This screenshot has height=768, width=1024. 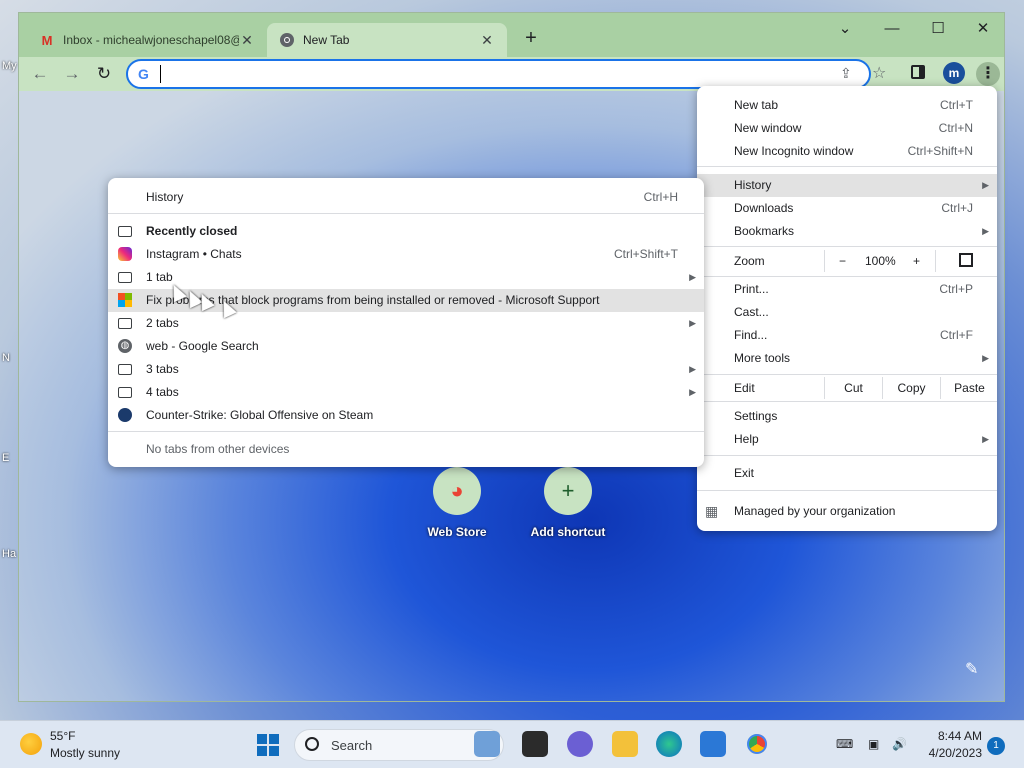 I want to click on omnibox: G ⇪ ☆, so click(x=506, y=74).